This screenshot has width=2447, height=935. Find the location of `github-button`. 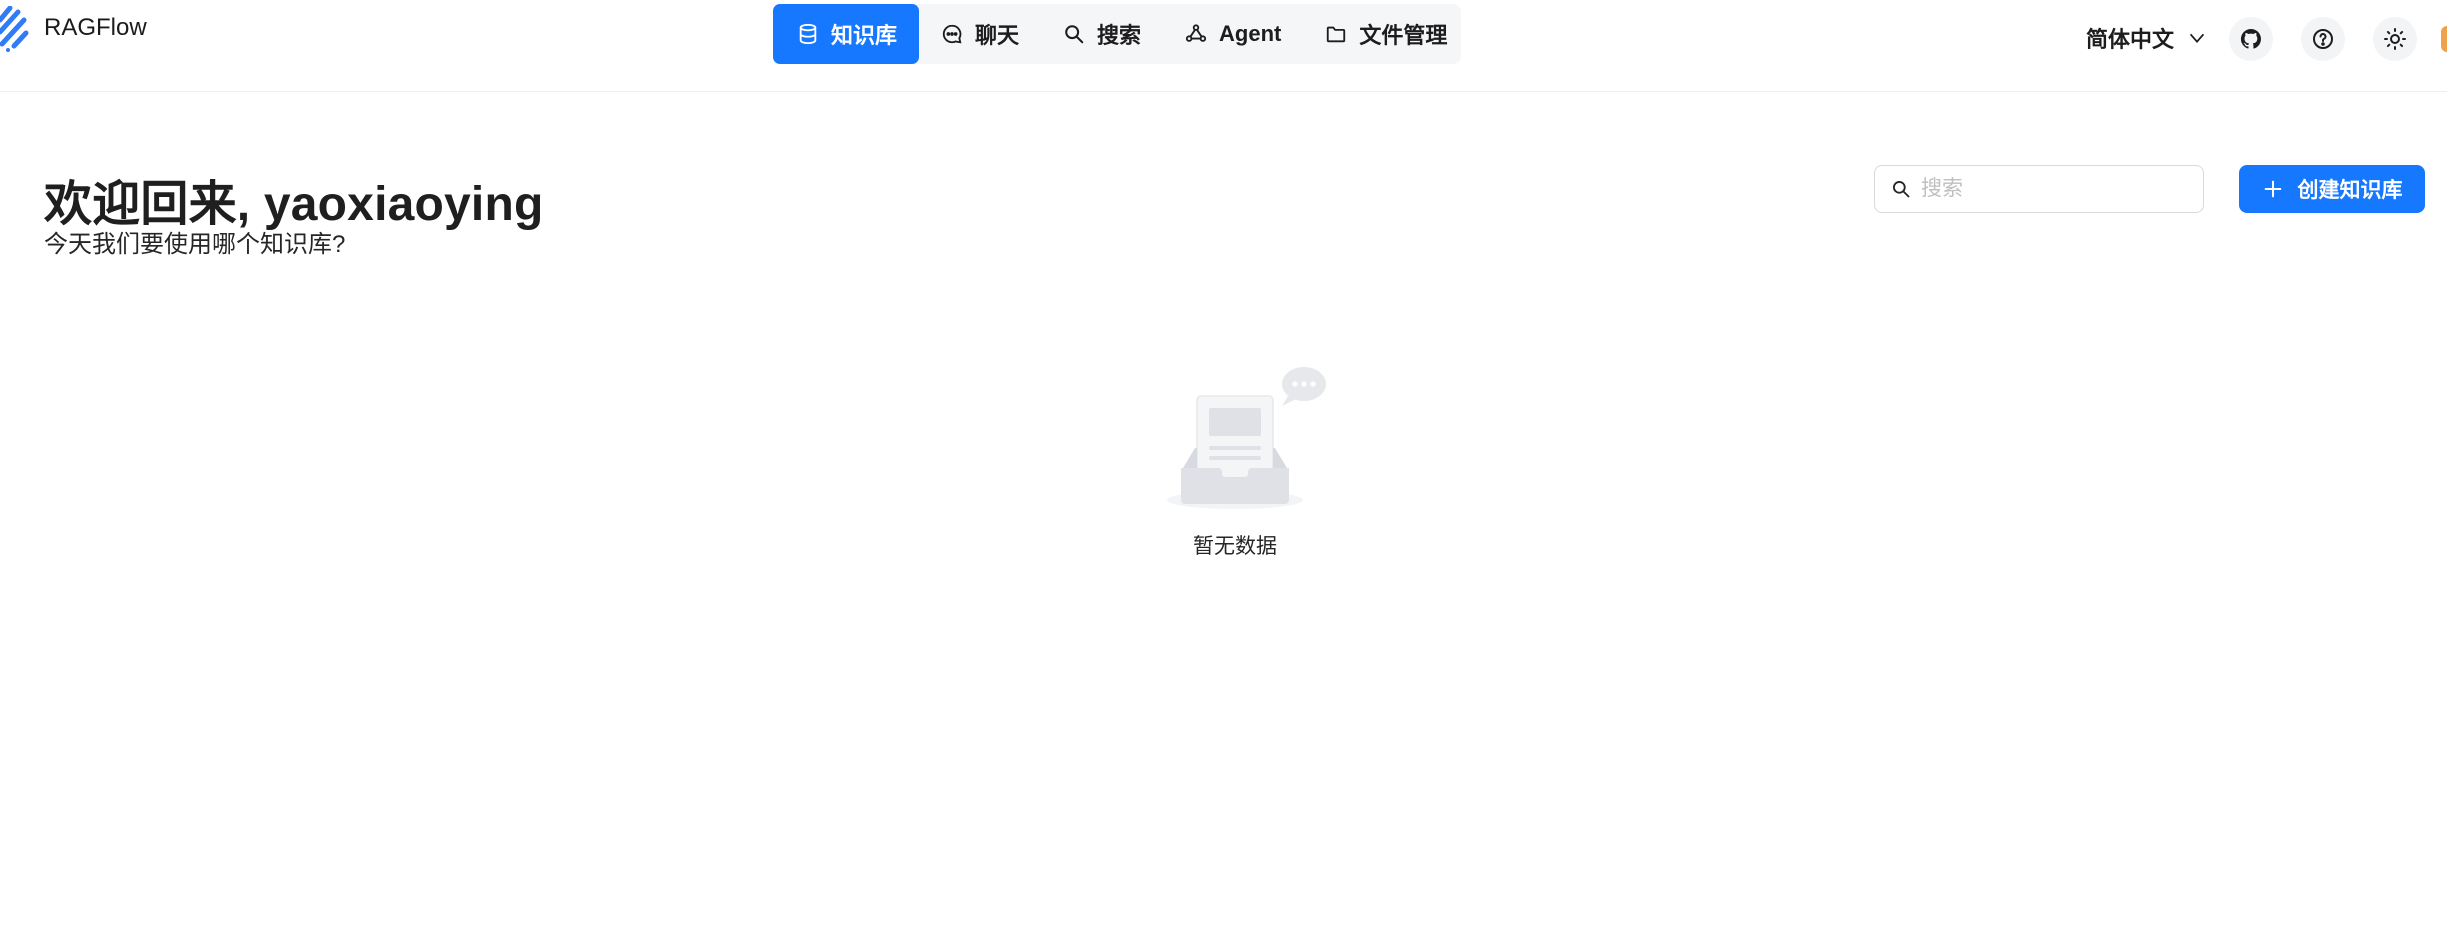

github-button is located at coordinates (2251, 39).